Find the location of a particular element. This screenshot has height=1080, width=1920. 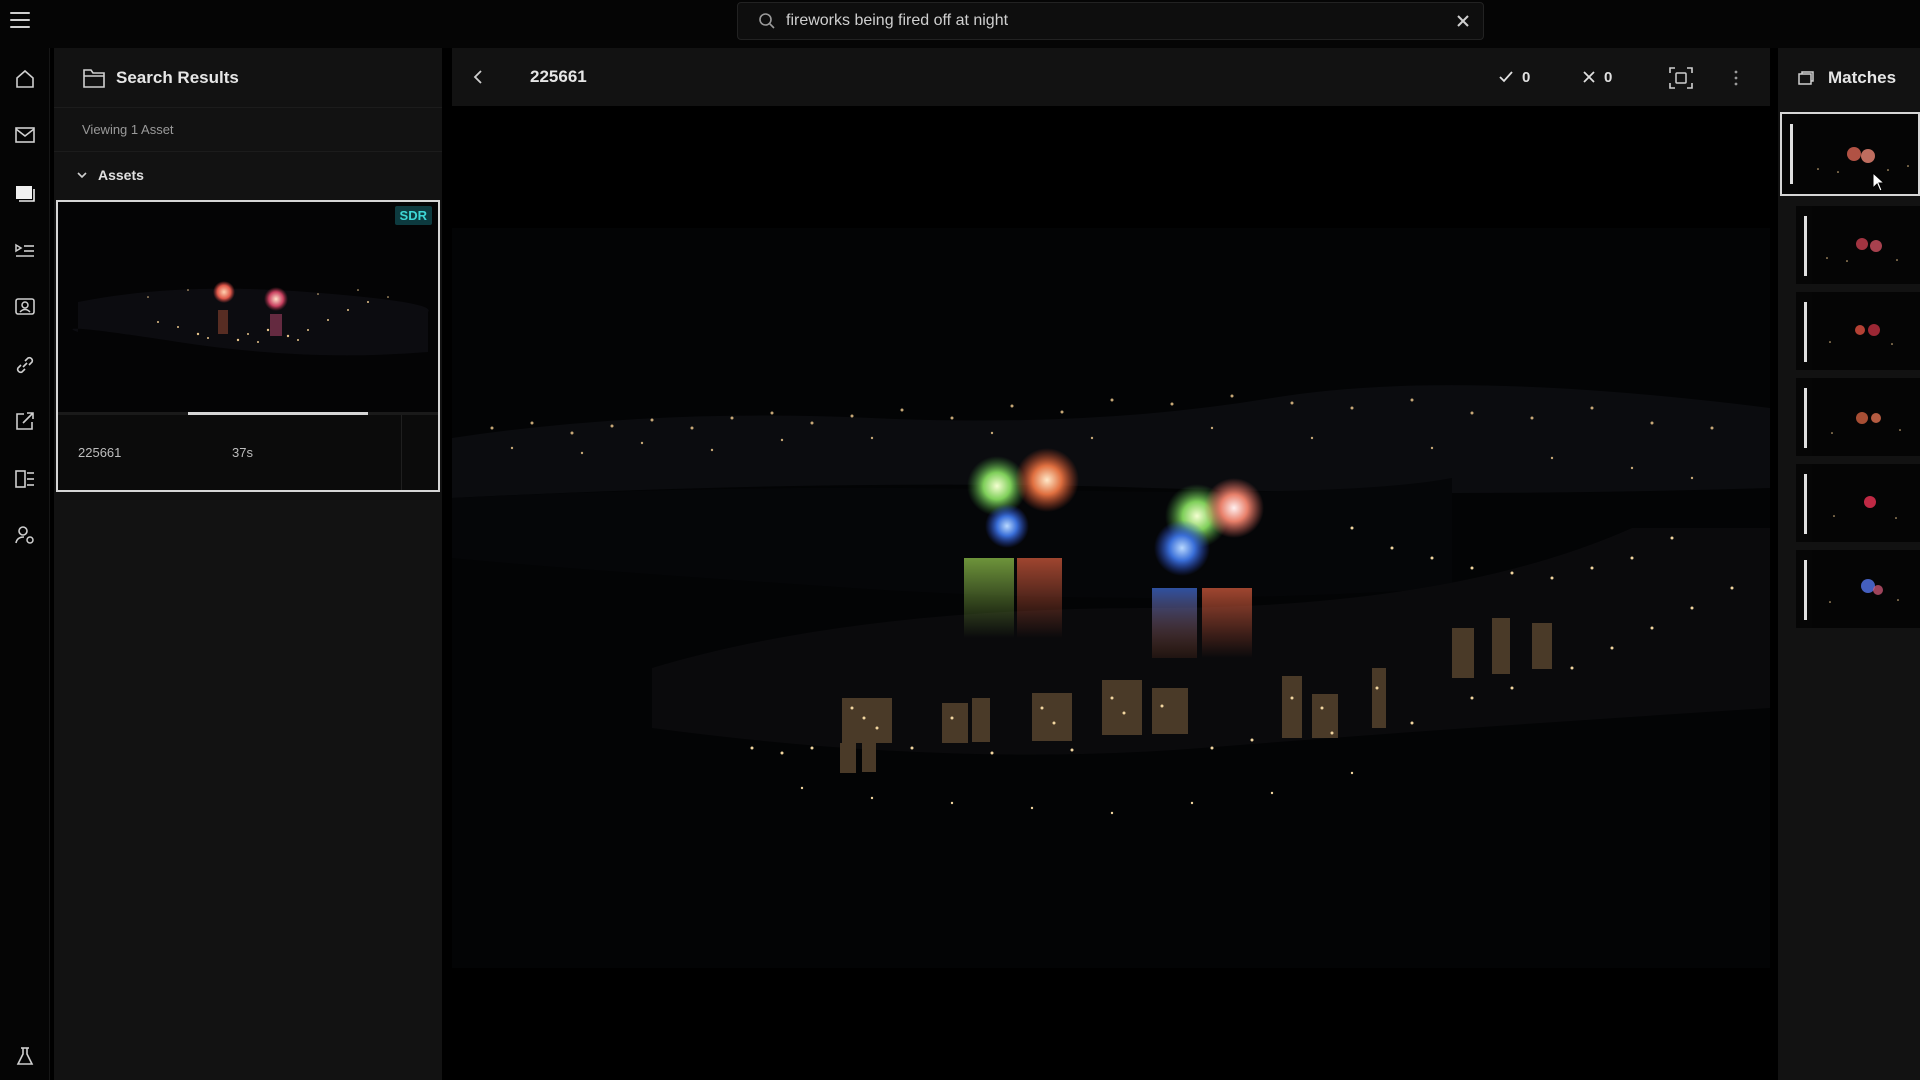

nav-lab is located at coordinates (25, 1057).